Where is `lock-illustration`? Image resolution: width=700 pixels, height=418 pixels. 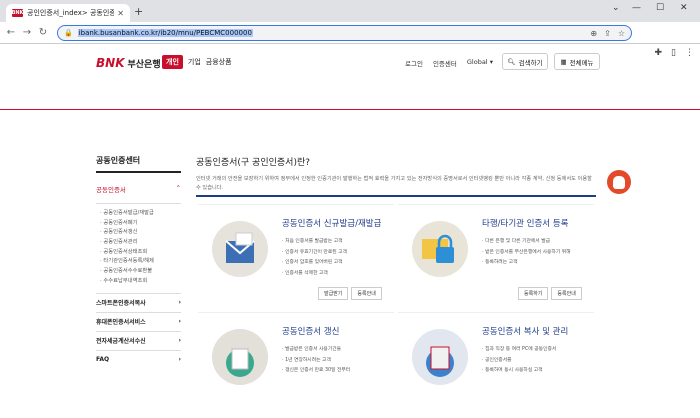
lock-illustration is located at coordinates (440, 249).